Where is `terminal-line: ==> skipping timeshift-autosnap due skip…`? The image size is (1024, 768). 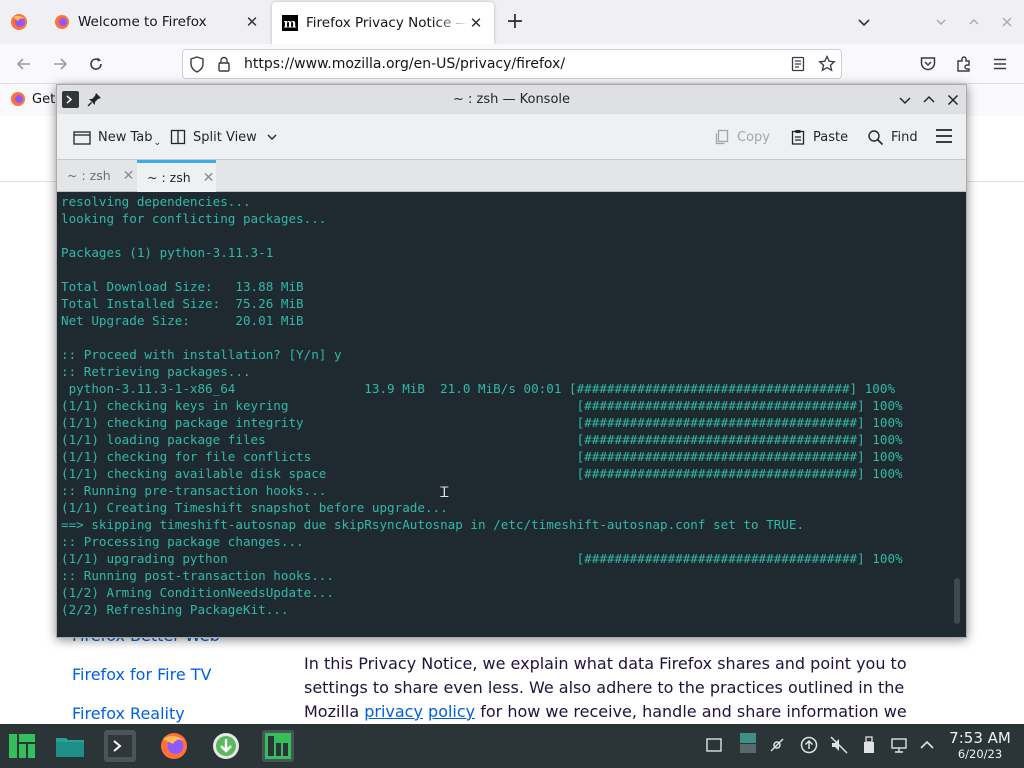
terminal-line: ==> skipping timeshift-autosnap due skip… is located at coordinates (433, 524).